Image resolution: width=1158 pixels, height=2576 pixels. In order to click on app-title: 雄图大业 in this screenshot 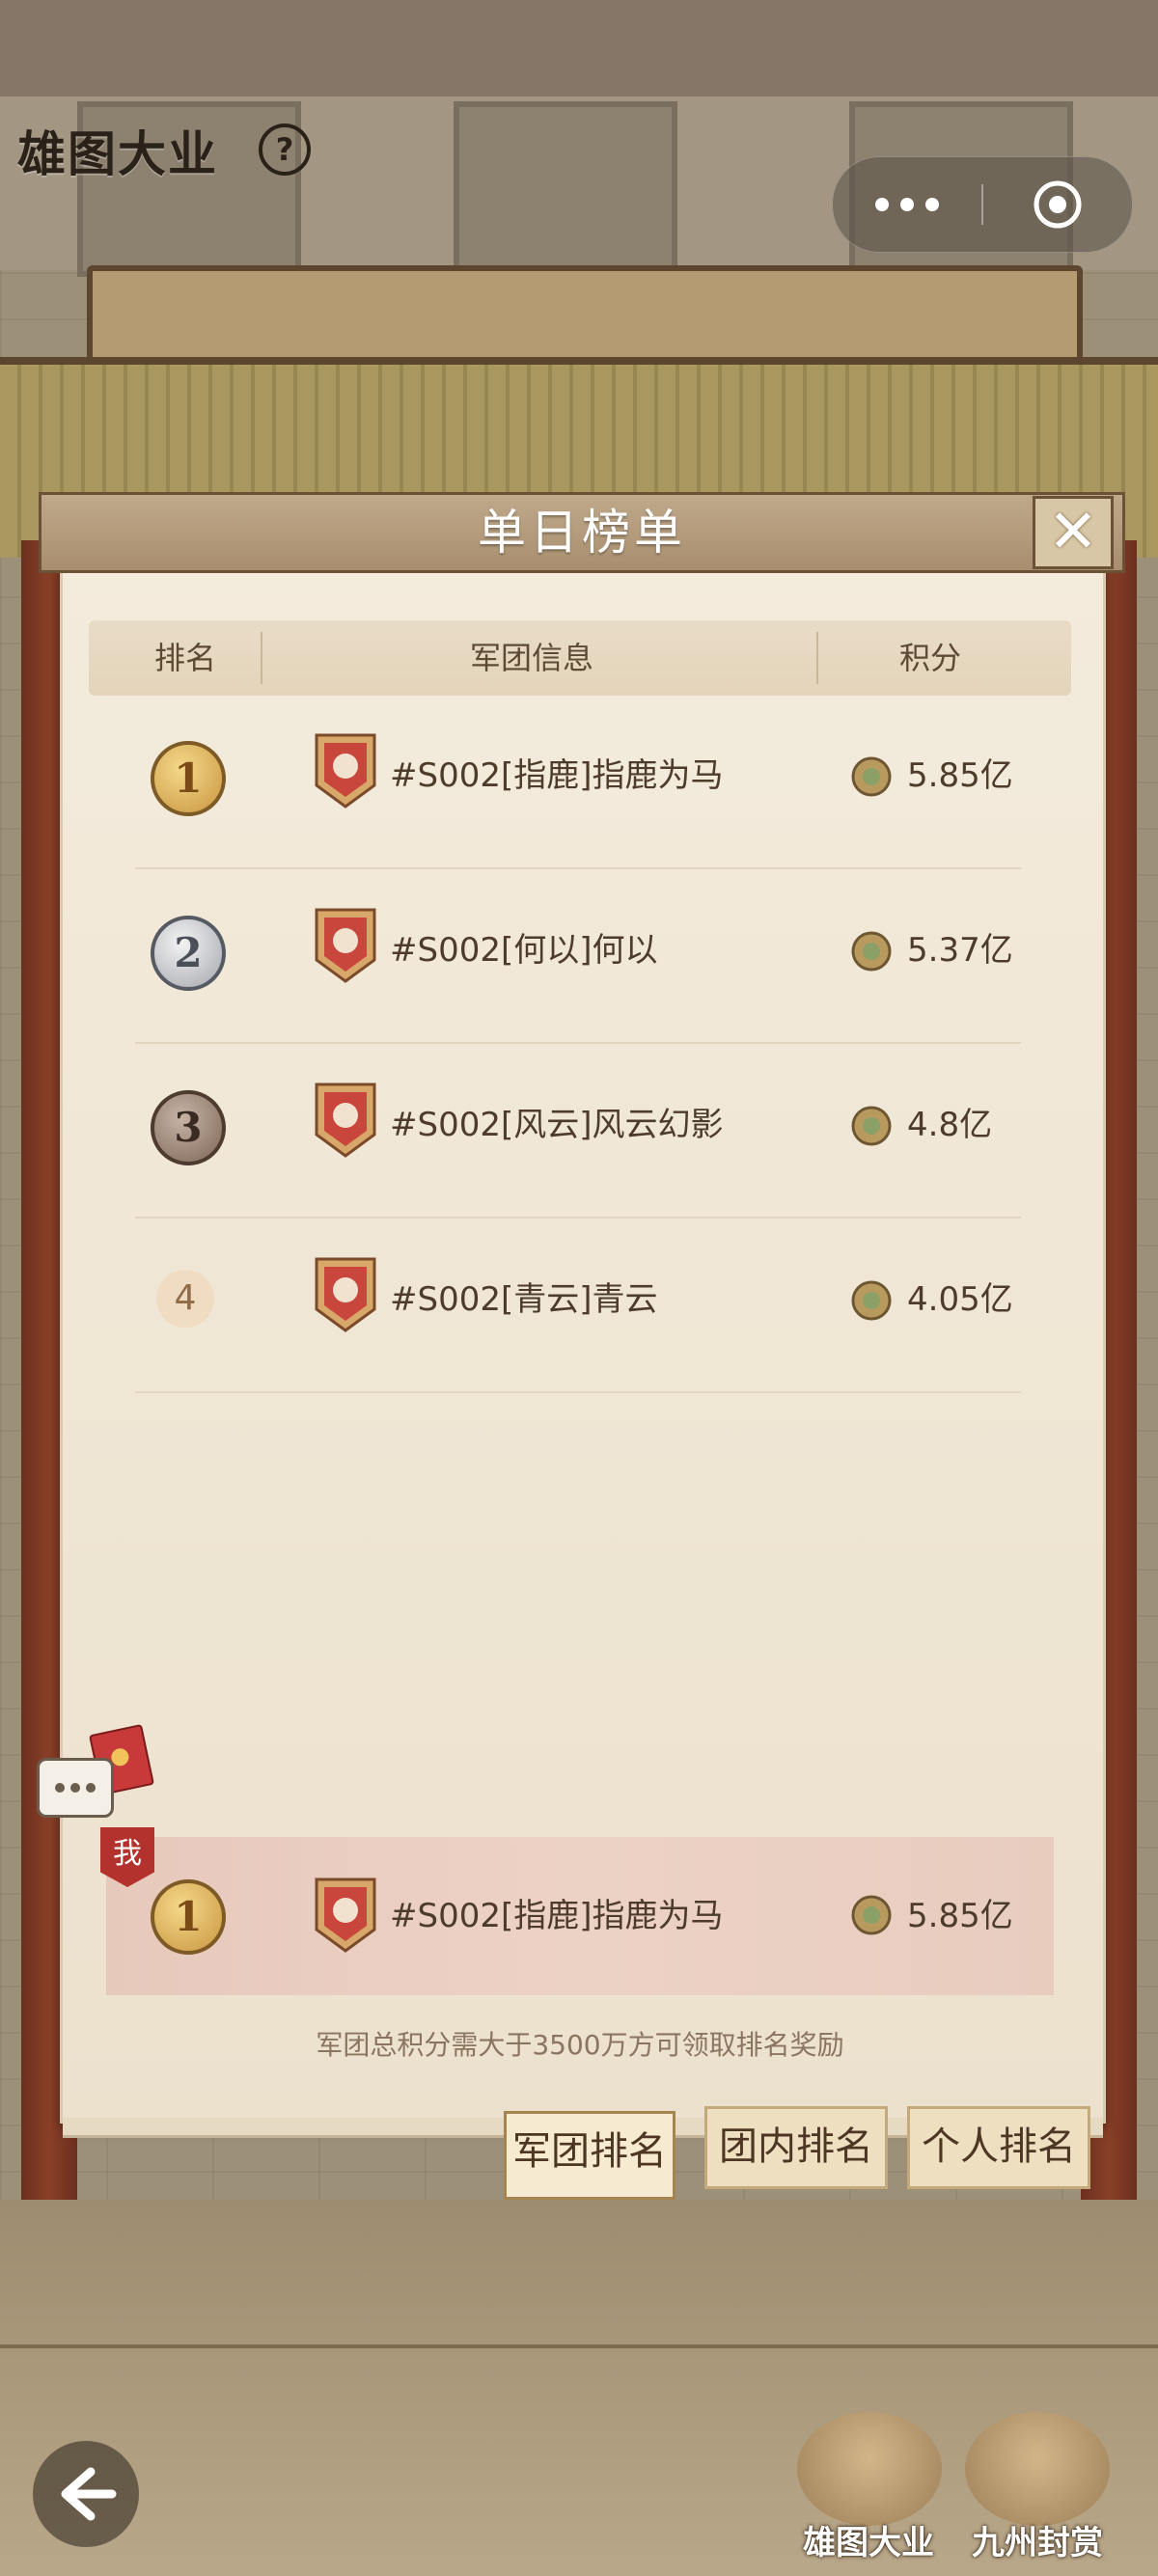, I will do `click(117, 153)`.